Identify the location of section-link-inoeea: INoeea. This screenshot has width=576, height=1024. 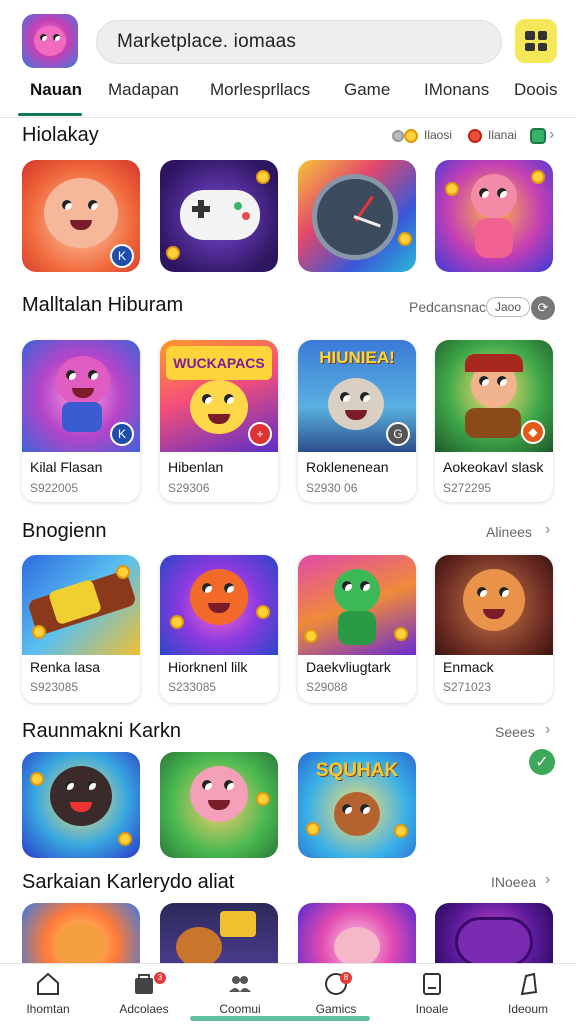
(513, 882).